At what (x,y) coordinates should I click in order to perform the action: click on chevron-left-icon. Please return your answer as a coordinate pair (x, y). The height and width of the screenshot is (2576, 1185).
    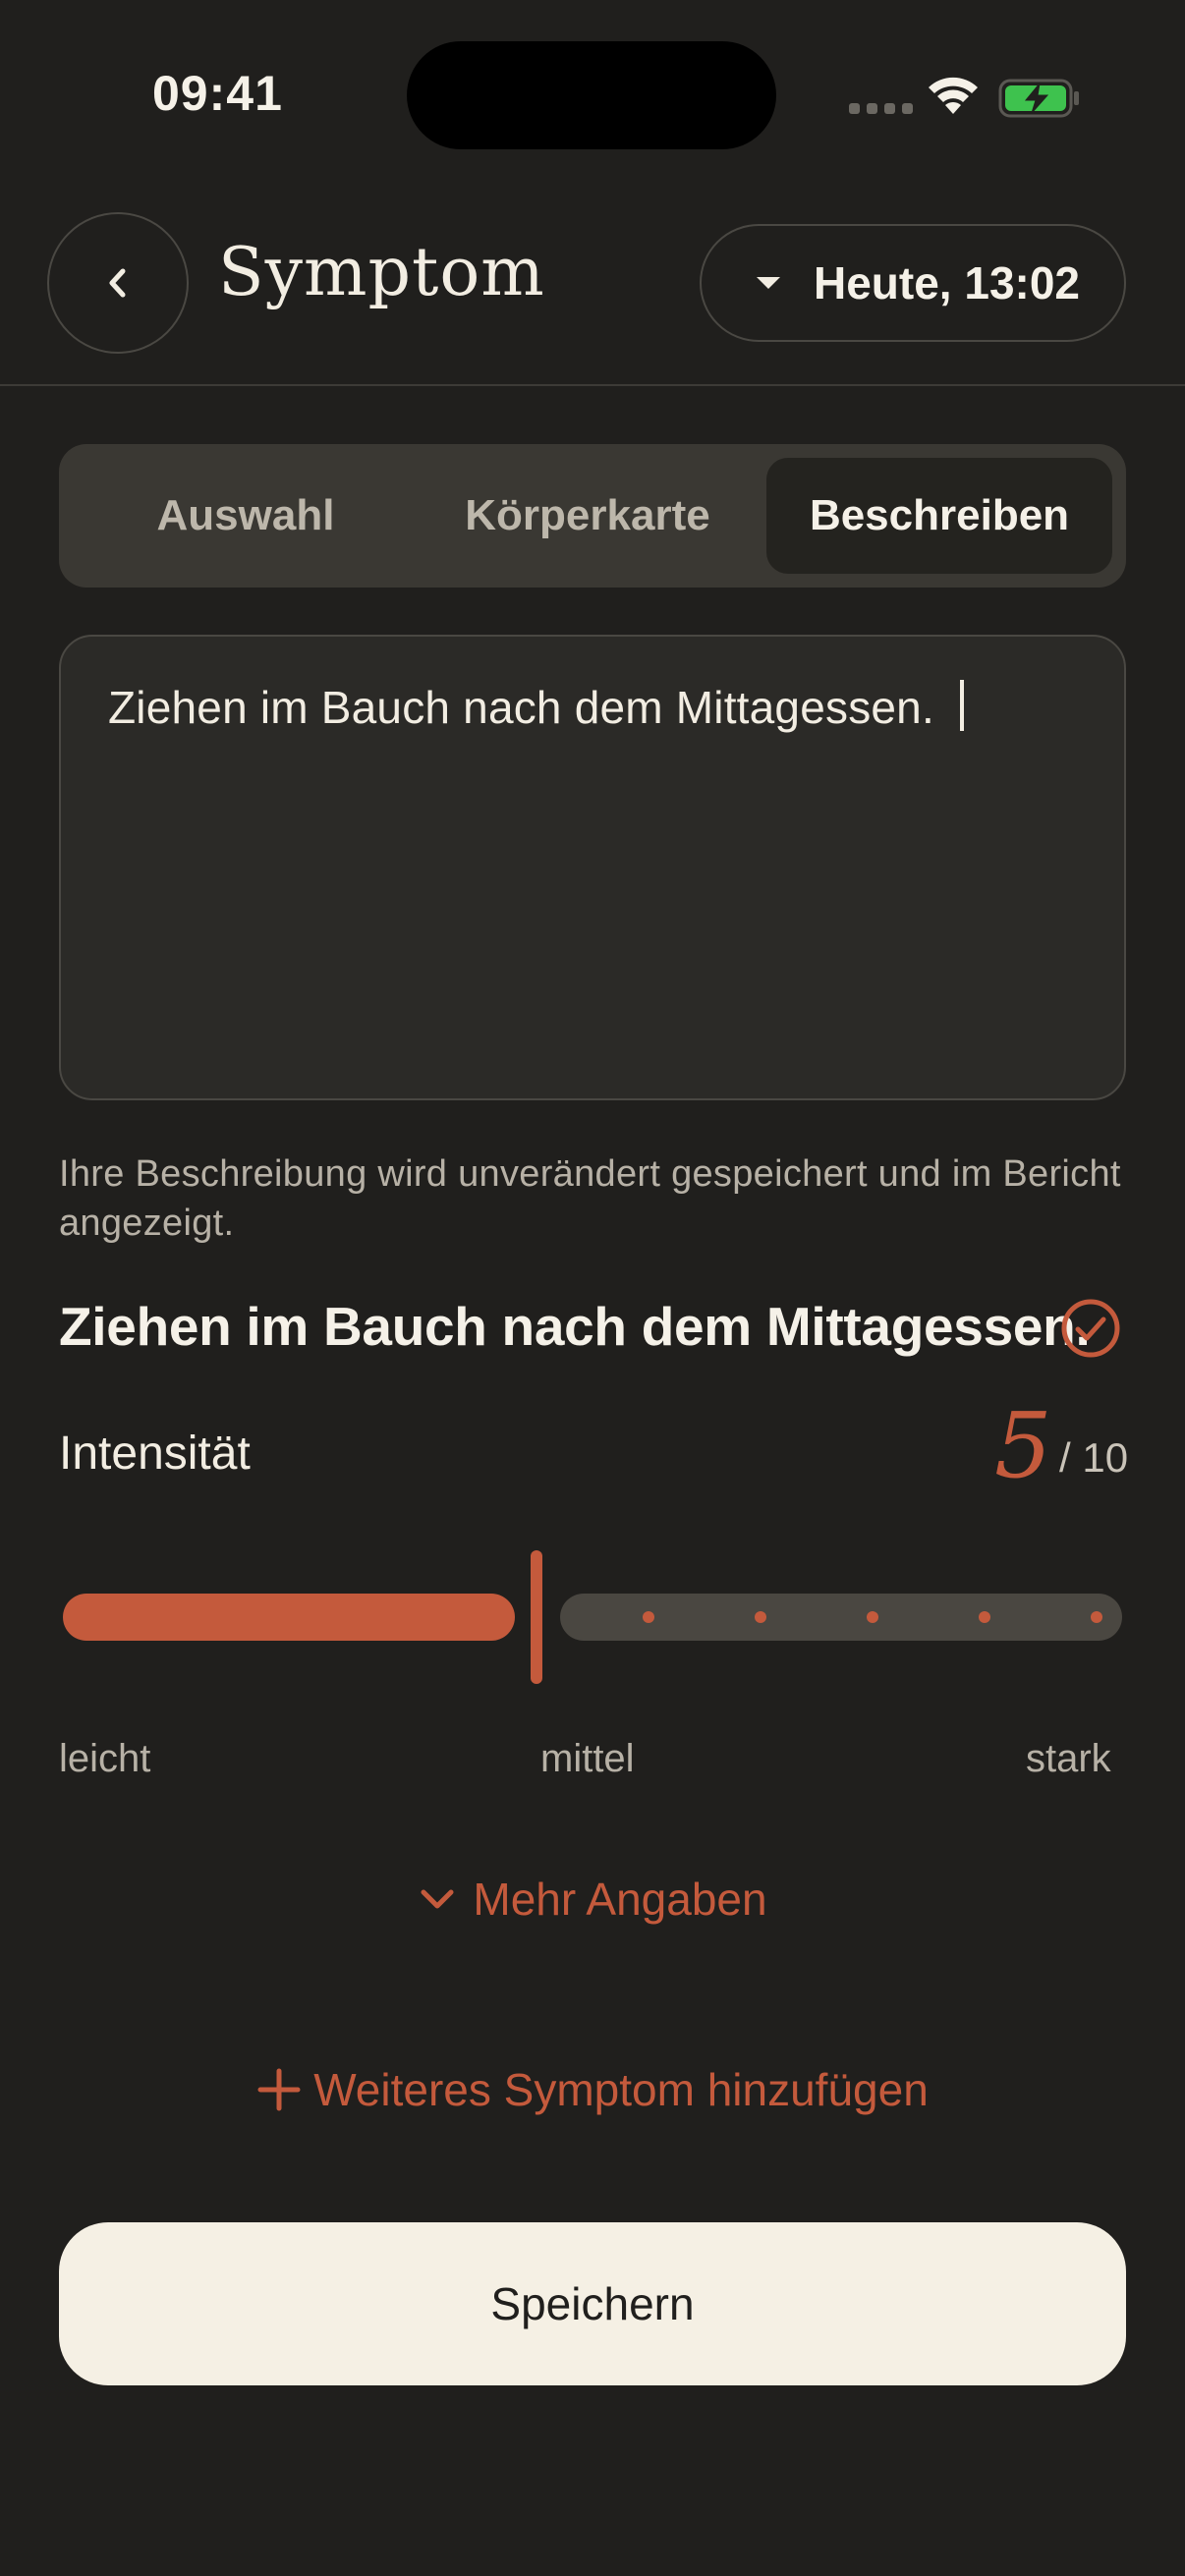
    Looking at the image, I should click on (118, 283).